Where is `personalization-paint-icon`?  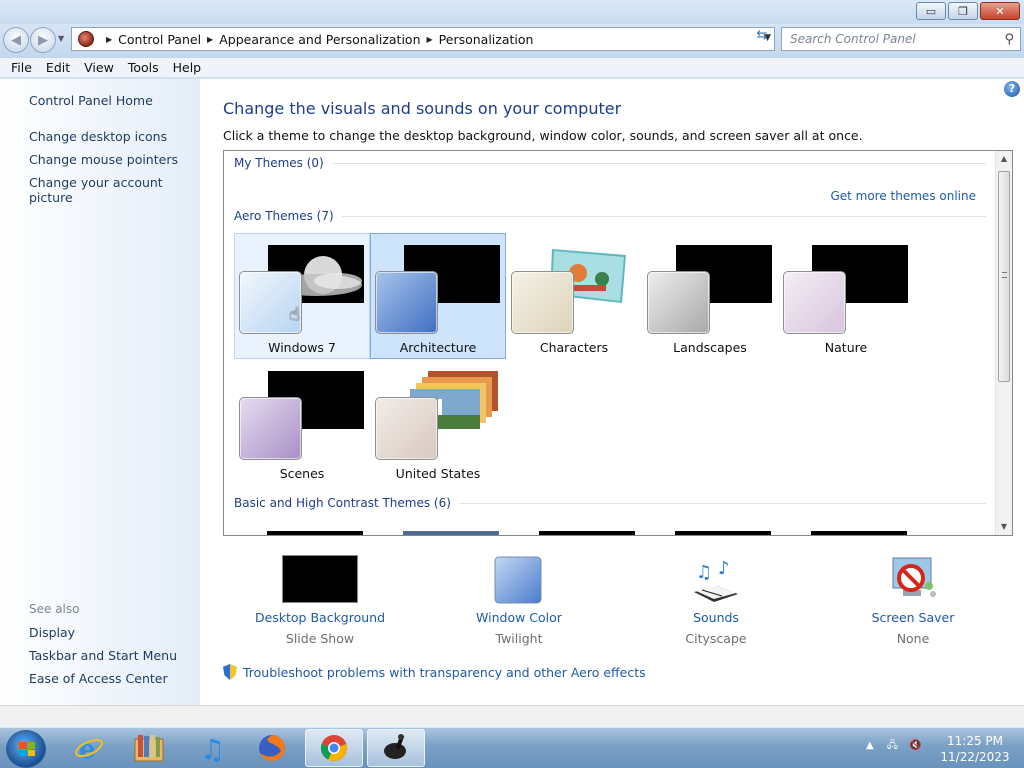
personalization-paint-icon is located at coordinates (395, 746).